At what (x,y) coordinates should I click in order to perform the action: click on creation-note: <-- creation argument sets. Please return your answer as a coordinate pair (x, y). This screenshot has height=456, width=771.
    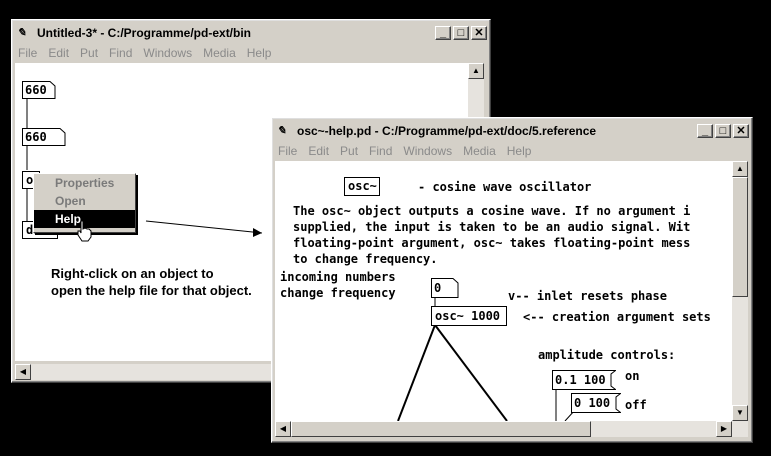
    Looking at the image, I should click on (617, 317).